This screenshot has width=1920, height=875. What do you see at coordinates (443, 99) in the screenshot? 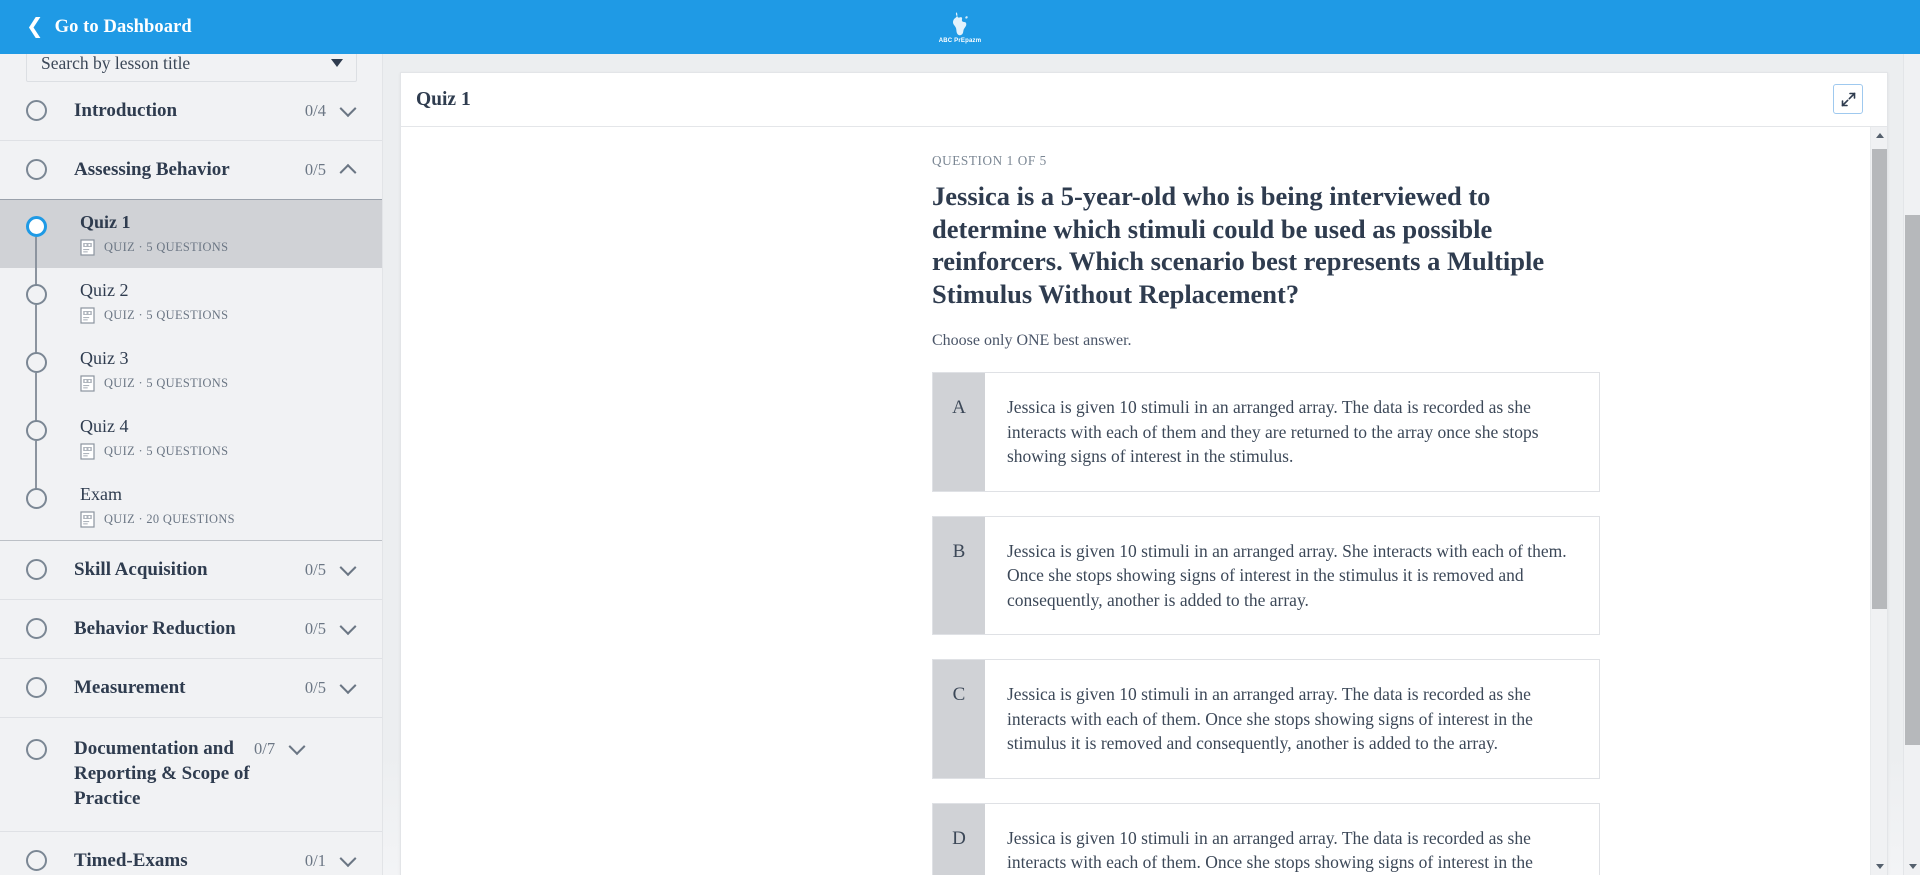
I see `page-title: Quiz 1` at bounding box center [443, 99].